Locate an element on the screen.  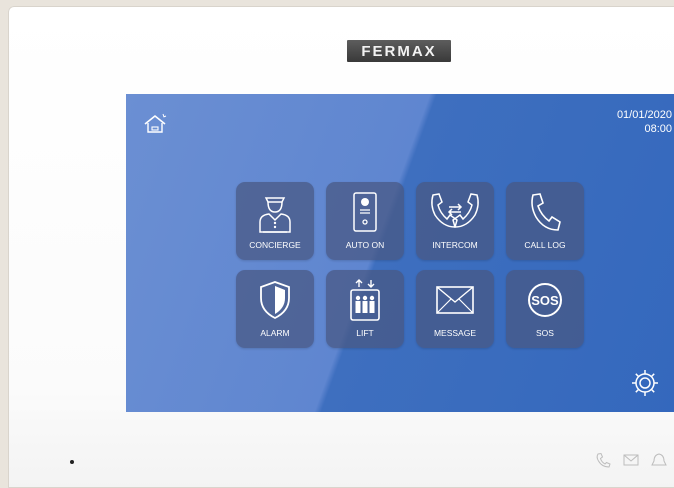
date-time: 01/01/2020 08:00 is located at coordinates (644, 122).